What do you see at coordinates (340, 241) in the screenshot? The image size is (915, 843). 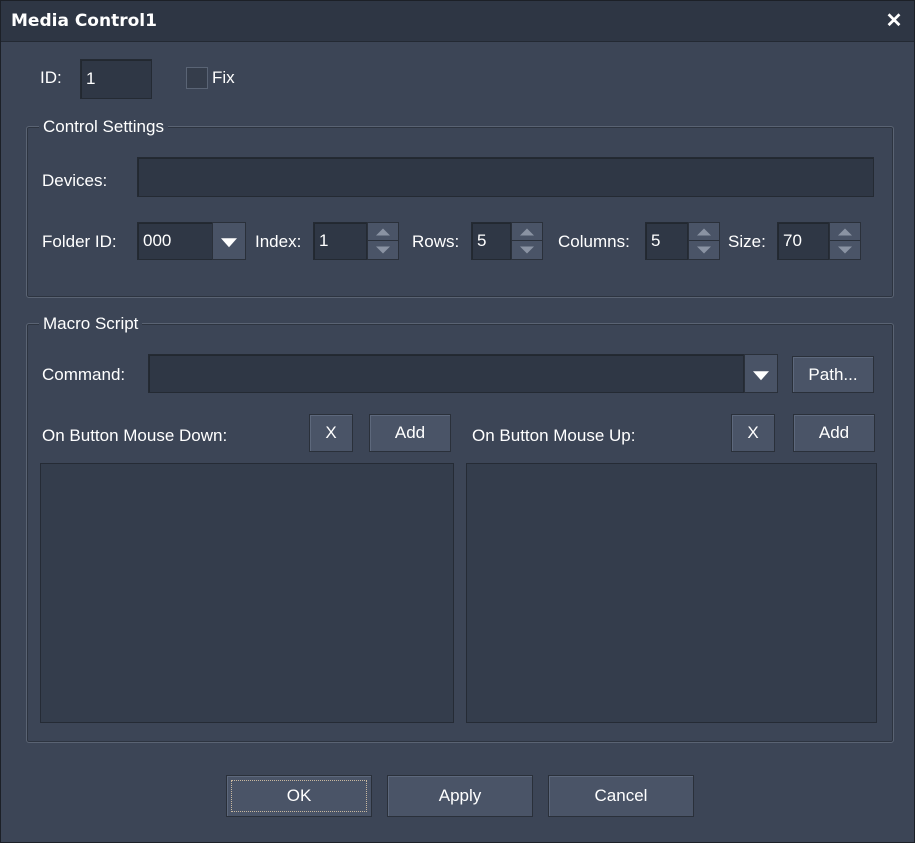 I see `index-field: 1` at bounding box center [340, 241].